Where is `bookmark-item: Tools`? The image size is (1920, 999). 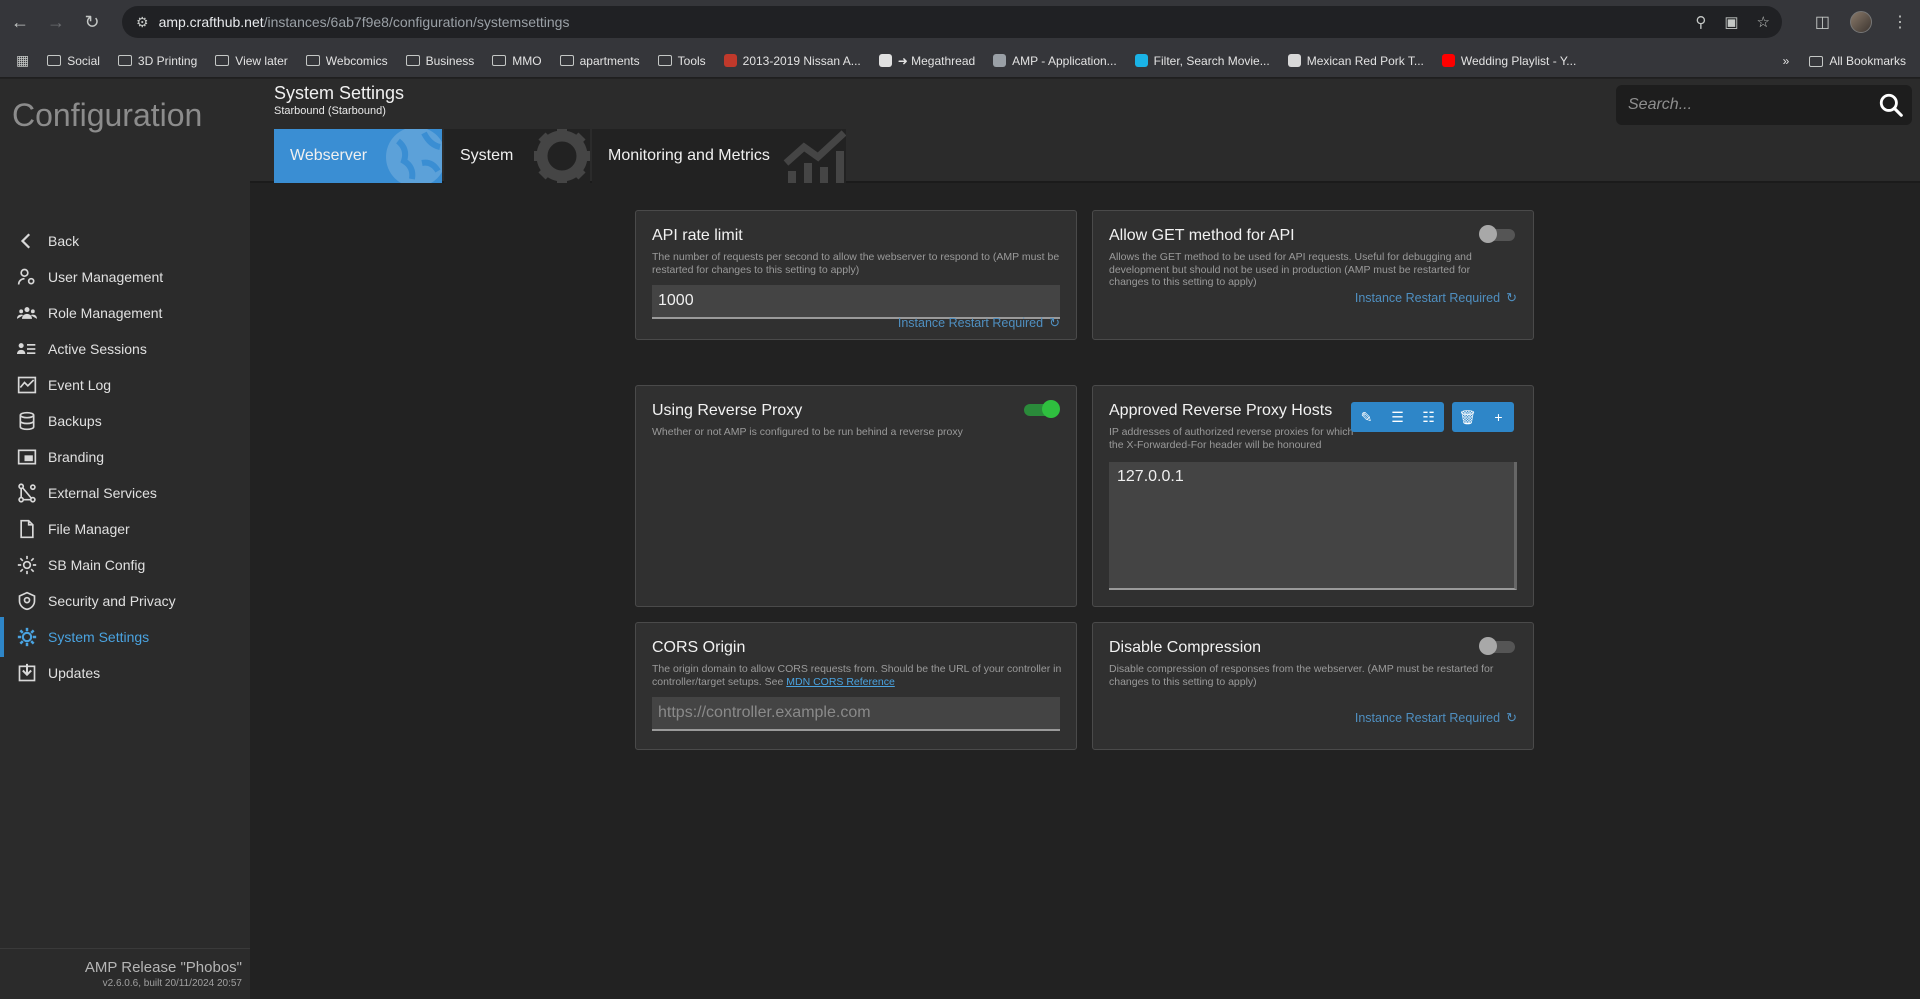 bookmark-item: Tools is located at coordinates (681, 60).